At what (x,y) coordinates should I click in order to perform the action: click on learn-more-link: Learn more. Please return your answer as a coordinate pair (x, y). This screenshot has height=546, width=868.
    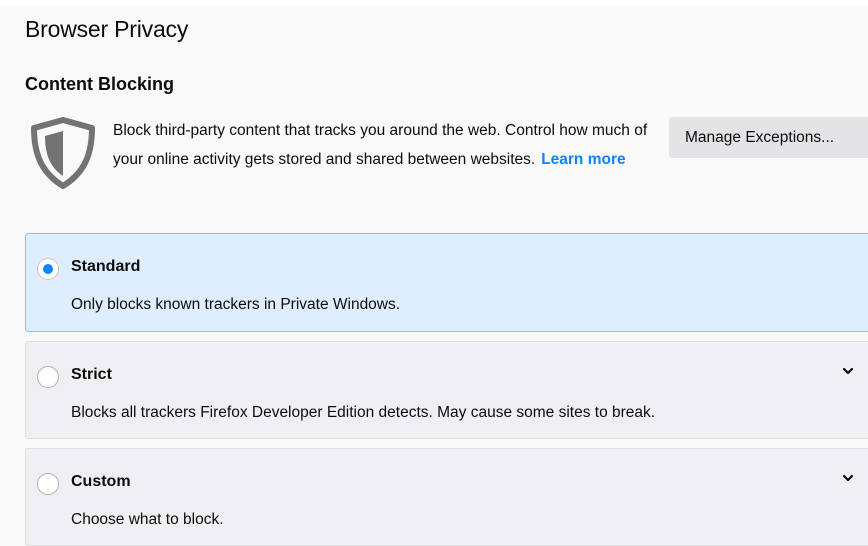
    Looking at the image, I should click on (583, 159).